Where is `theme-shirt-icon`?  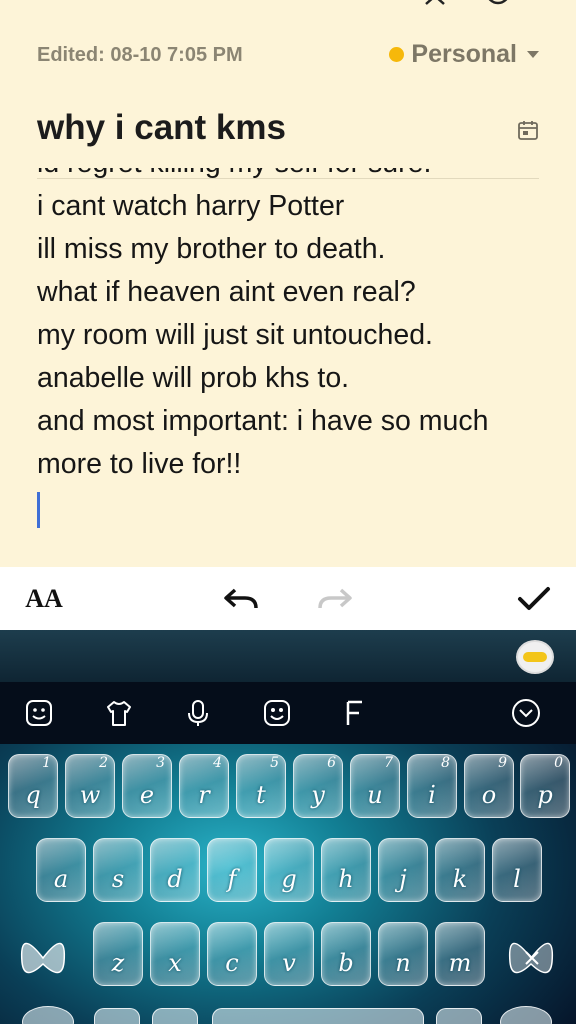 theme-shirt-icon is located at coordinates (119, 713).